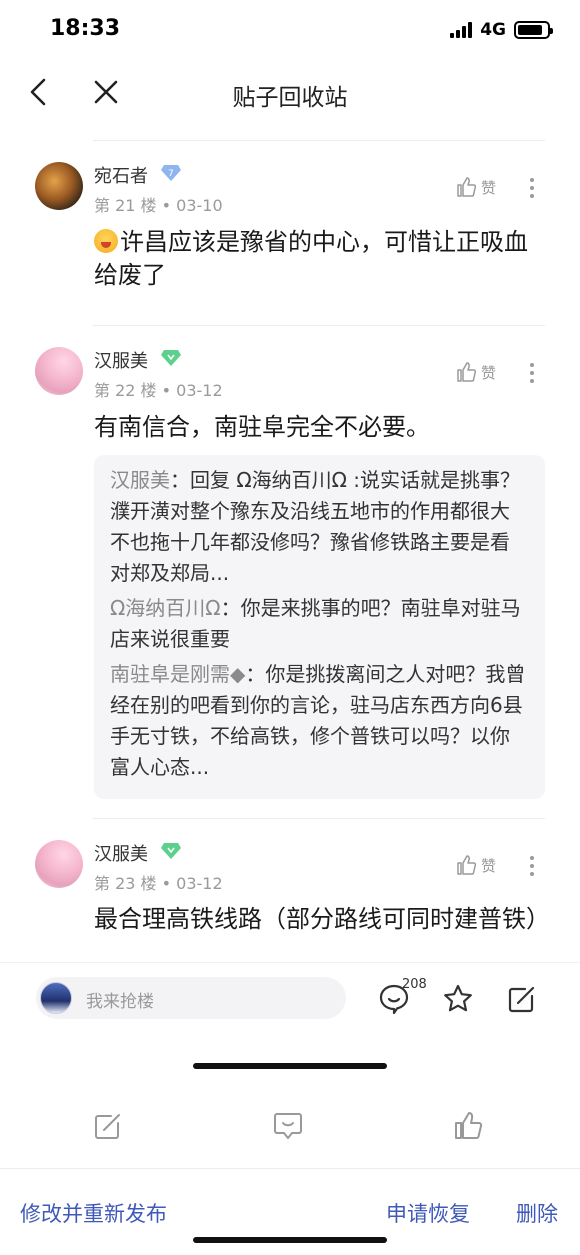 The height and width of the screenshot is (1255, 580). Describe the element at coordinates (290, 896) in the screenshot. I see `post-floor-23: 汉服美 第 23 楼 • 03-12 赞 最合理高铁线路（部分路线可同时建普铁）` at that location.